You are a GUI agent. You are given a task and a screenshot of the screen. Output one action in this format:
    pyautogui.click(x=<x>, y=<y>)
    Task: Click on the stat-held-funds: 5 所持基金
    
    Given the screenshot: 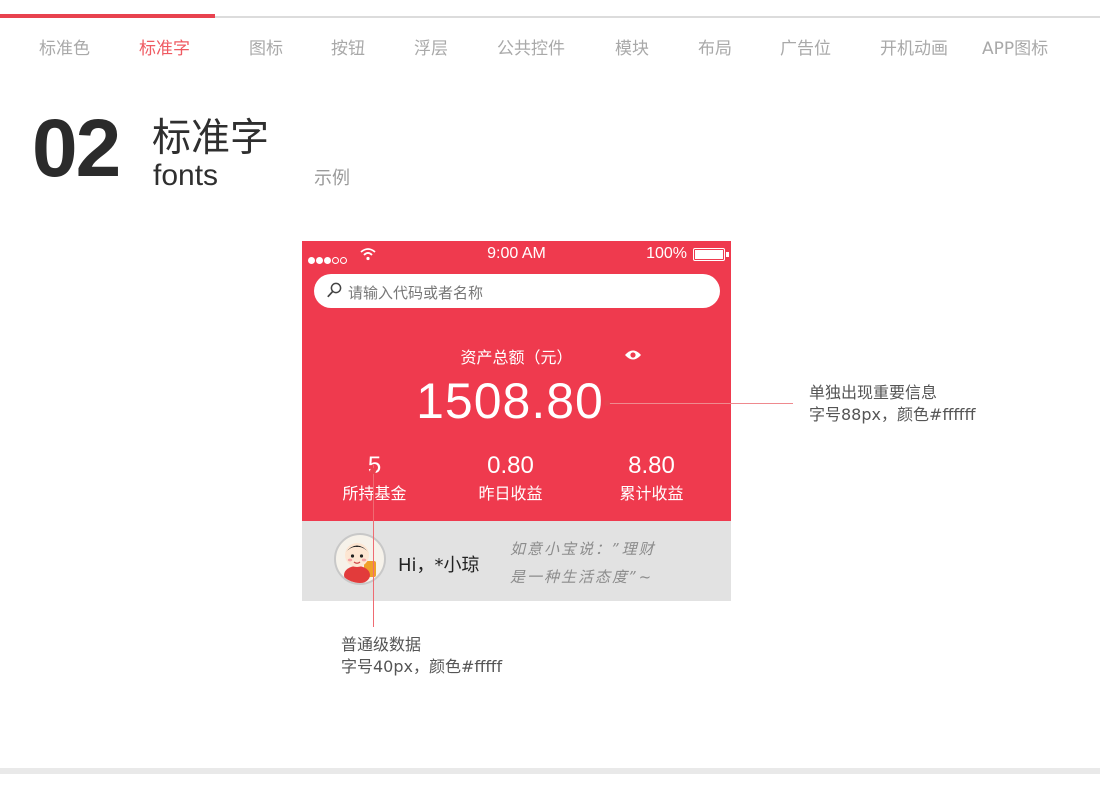 What is the action you would take?
    pyautogui.click(x=374, y=479)
    